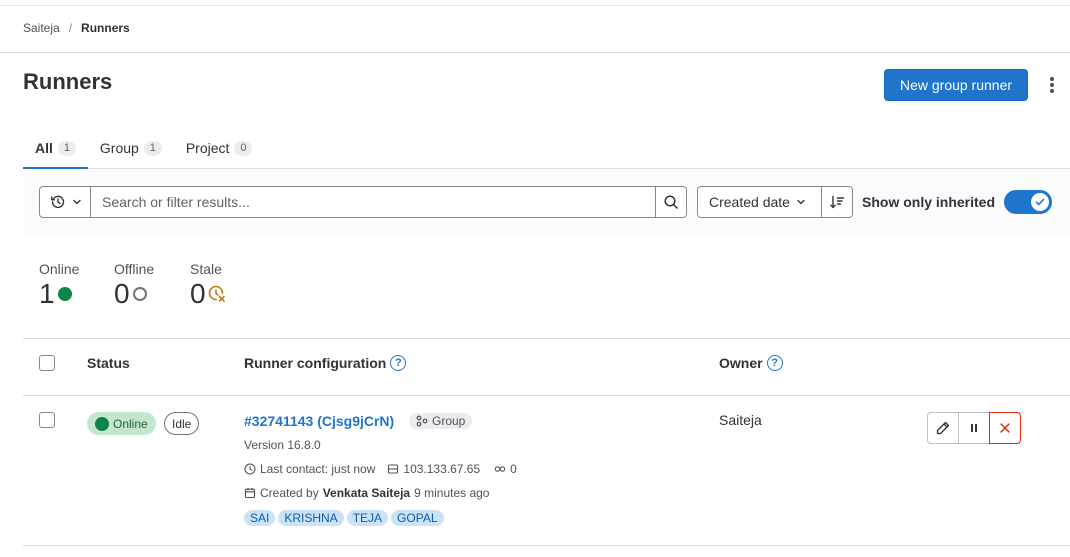 This screenshot has height=557, width=1070. I want to click on filter-bar: Created date Show only inherited, so click(546, 202).